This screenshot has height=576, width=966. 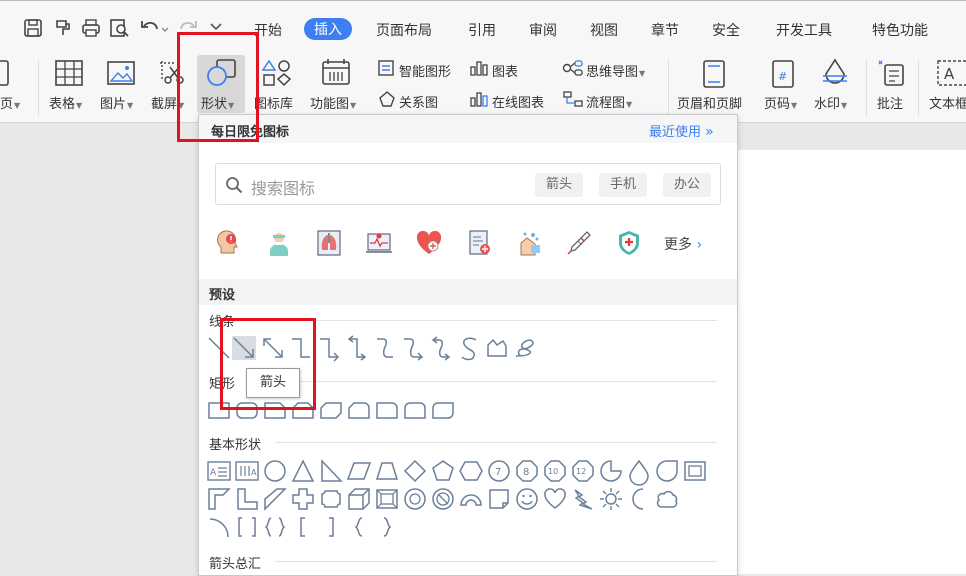 I want to click on text-box-shape-icon: A, so click(x=219, y=471).